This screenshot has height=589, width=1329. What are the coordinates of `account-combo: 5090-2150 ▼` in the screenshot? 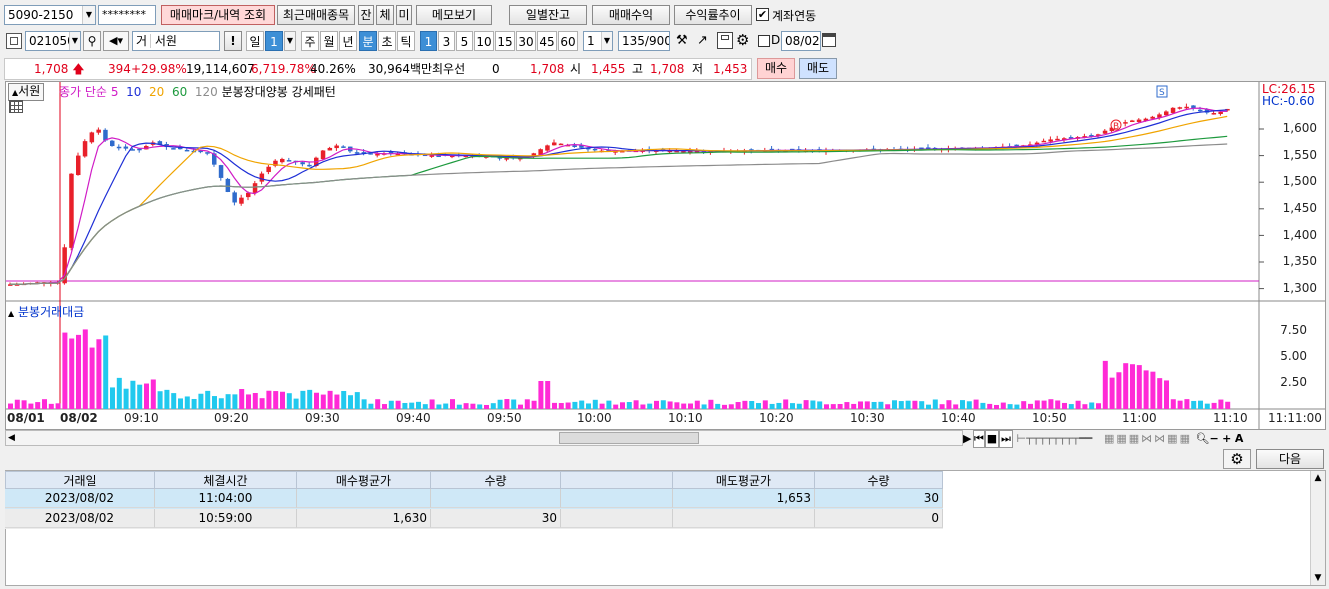 It's located at (50, 15).